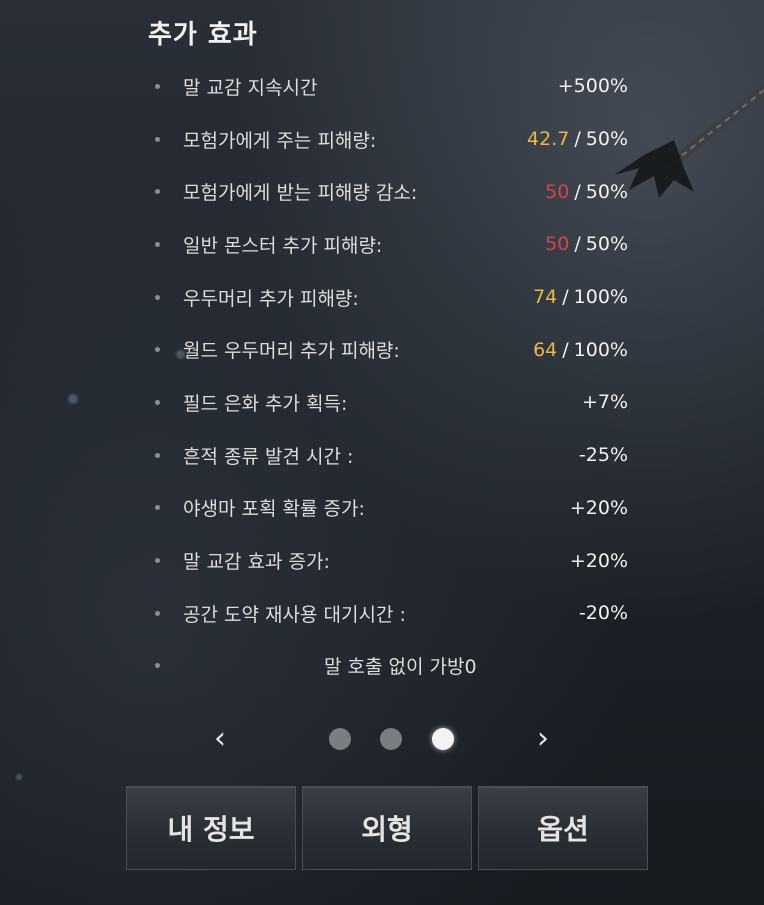 The image size is (764, 905). I want to click on effect-row: 공간 도약 재사용 대기시간 : -20%, so click(389, 613).